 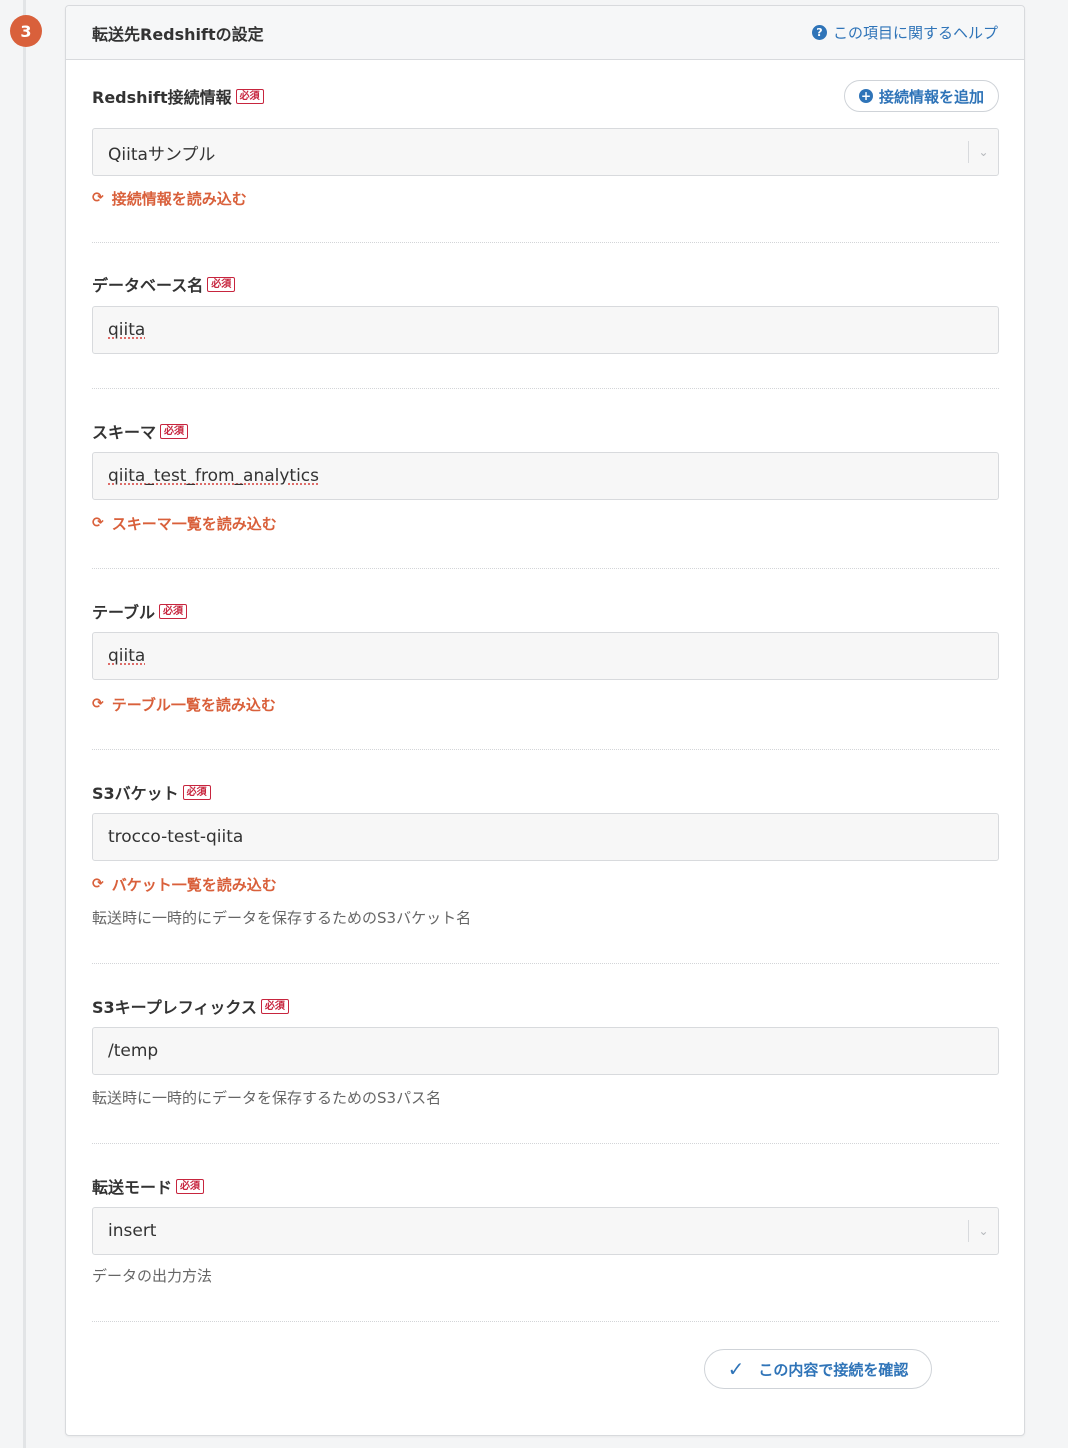 I want to click on prefix-label: S3キープレフィックス 必須, so click(x=545, y=1006).